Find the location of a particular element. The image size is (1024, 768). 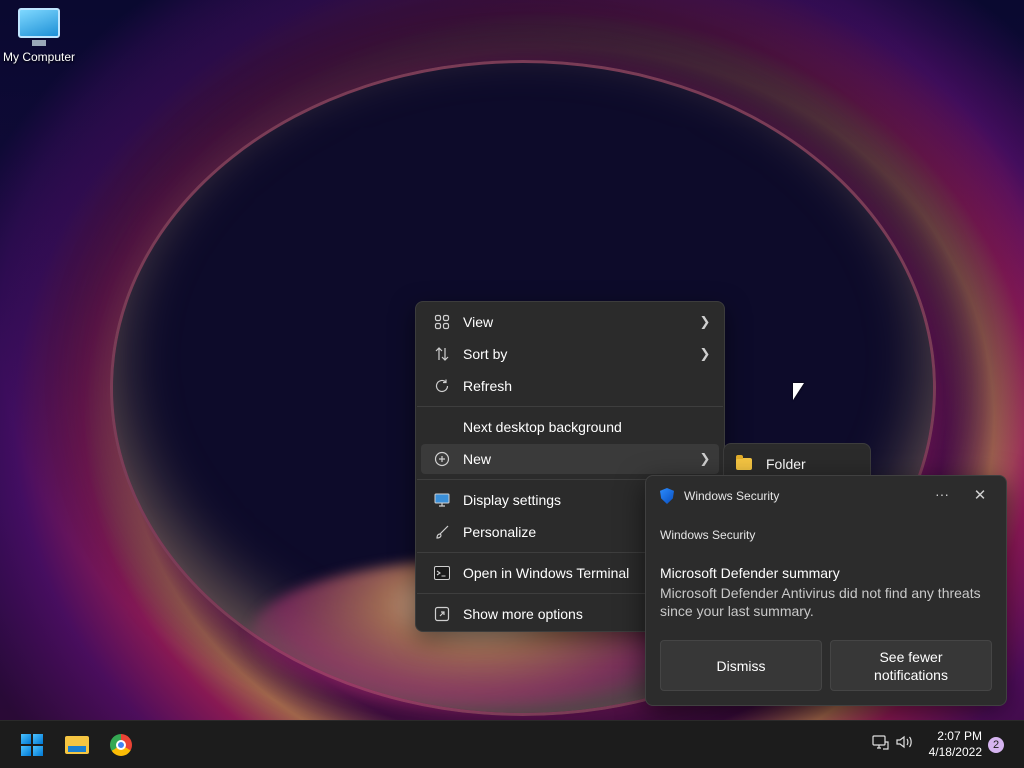

toast-title: Microsoft Defender summary is located at coordinates (750, 573).